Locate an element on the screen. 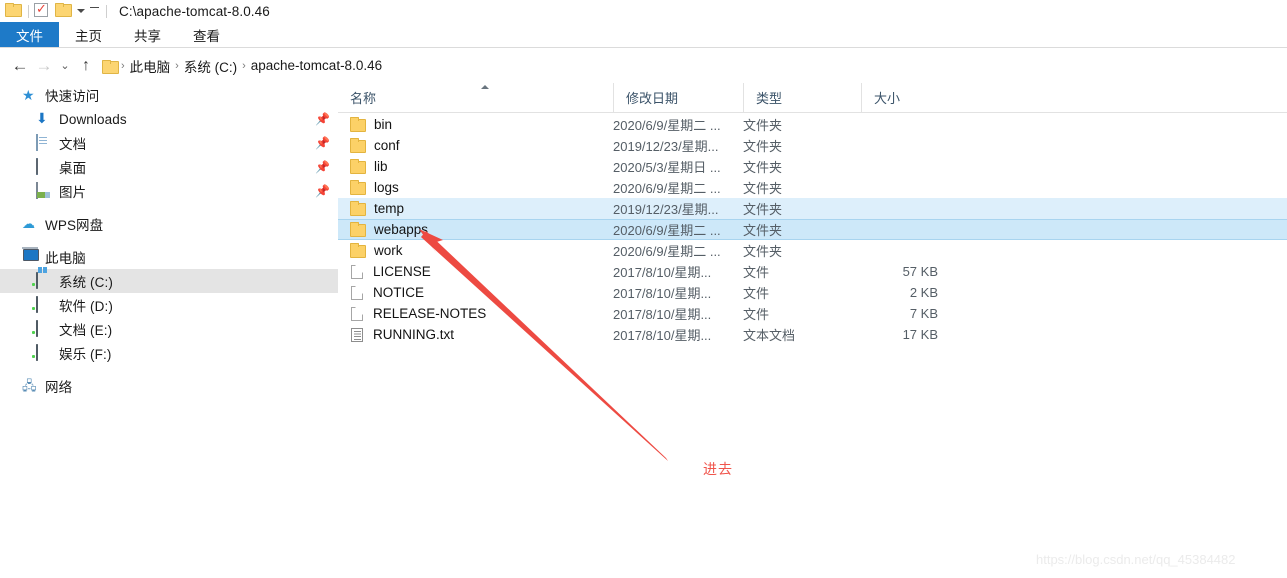 This screenshot has height=578, width=1287. drive-icon is located at coordinates (44, 328).